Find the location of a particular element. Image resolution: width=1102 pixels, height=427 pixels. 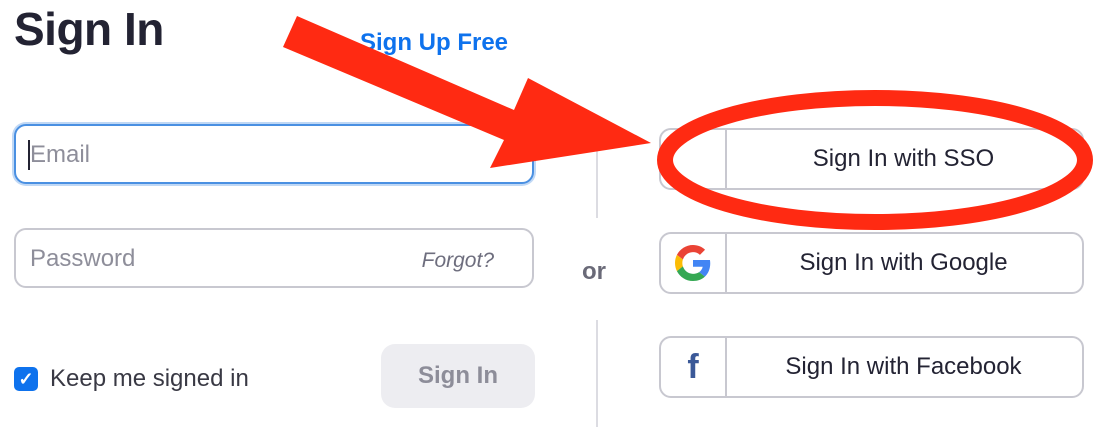

email-placeholder: Email is located at coordinates (60, 154).